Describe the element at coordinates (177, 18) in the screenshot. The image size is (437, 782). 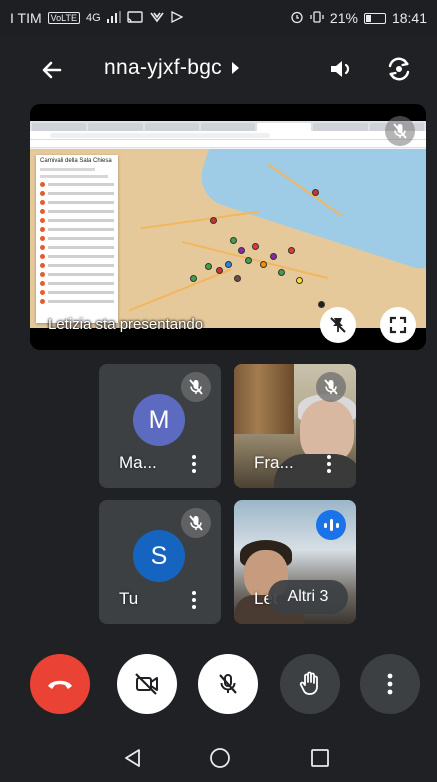
I see `play-store-icon` at that location.